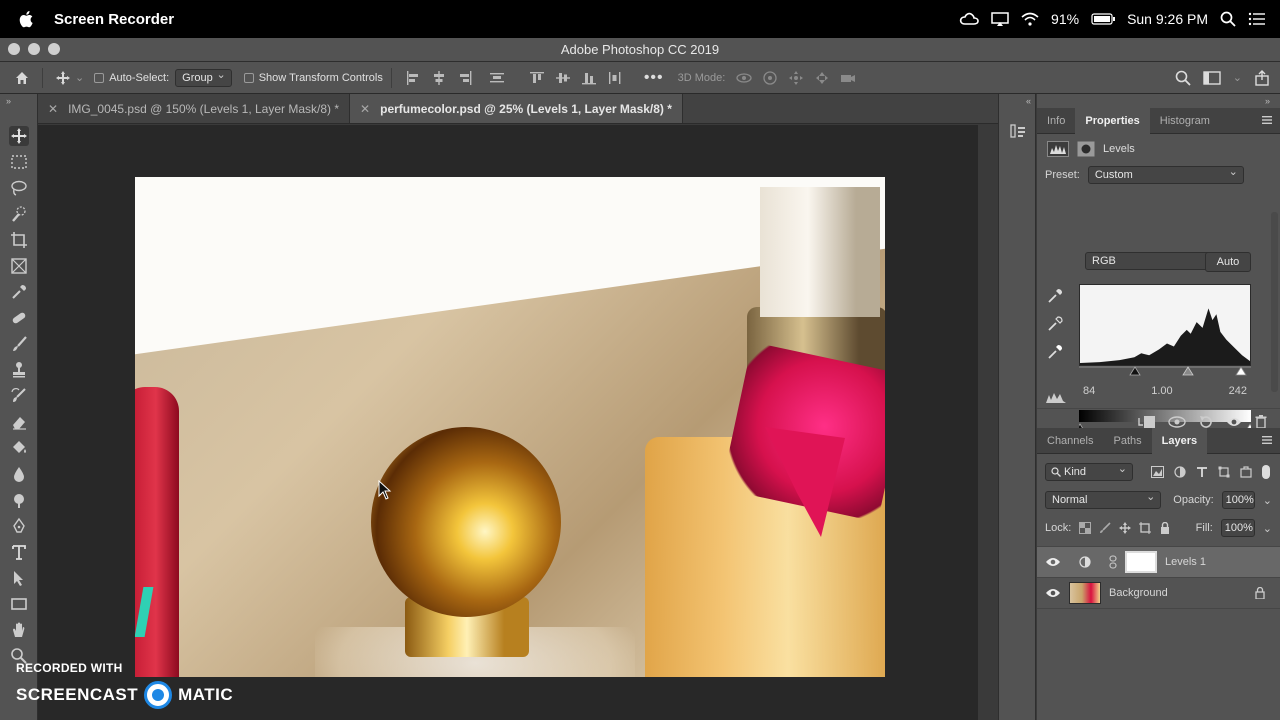 The height and width of the screenshot is (720, 1280). What do you see at coordinates (54, 49) in the screenshot?
I see `zoom-window-button` at bounding box center [54, 49].